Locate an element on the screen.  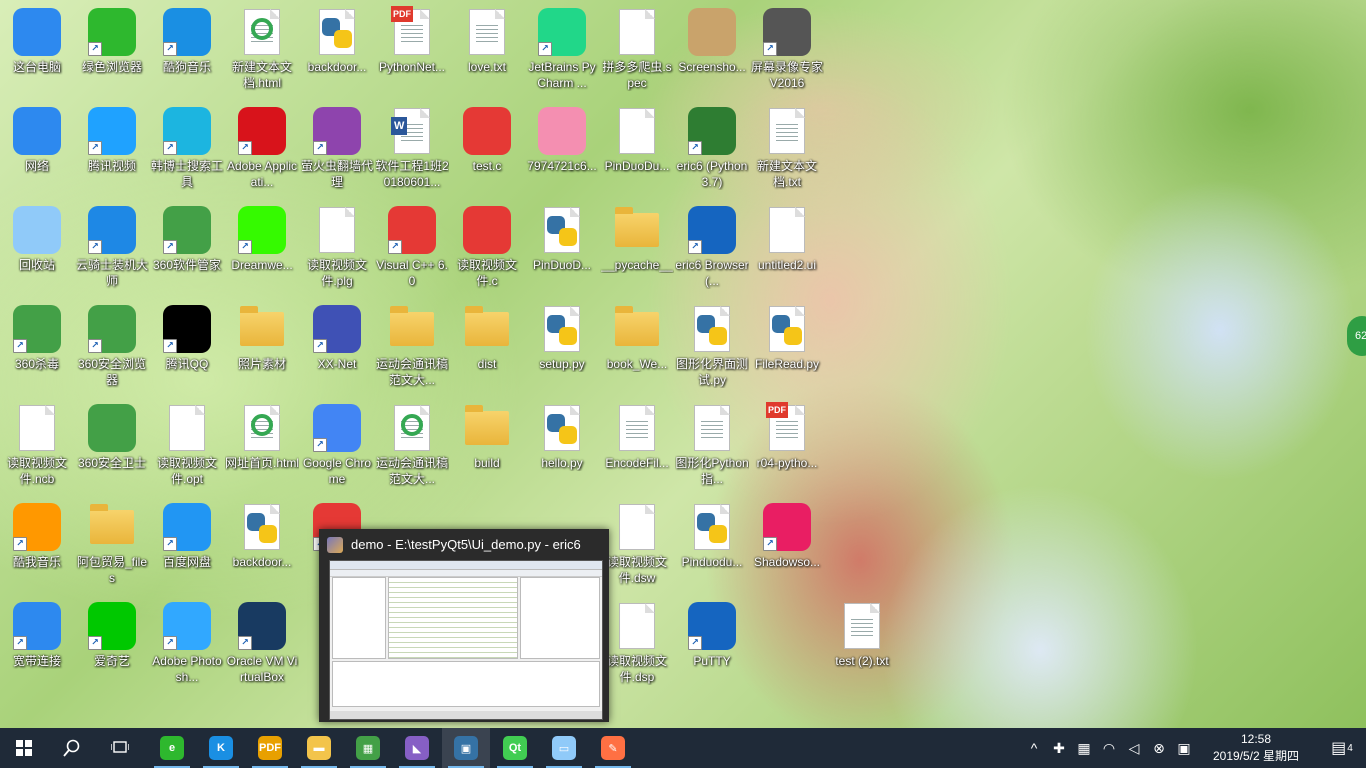
security-tray-icon: ✚ is located at coordinates (1059, 748).